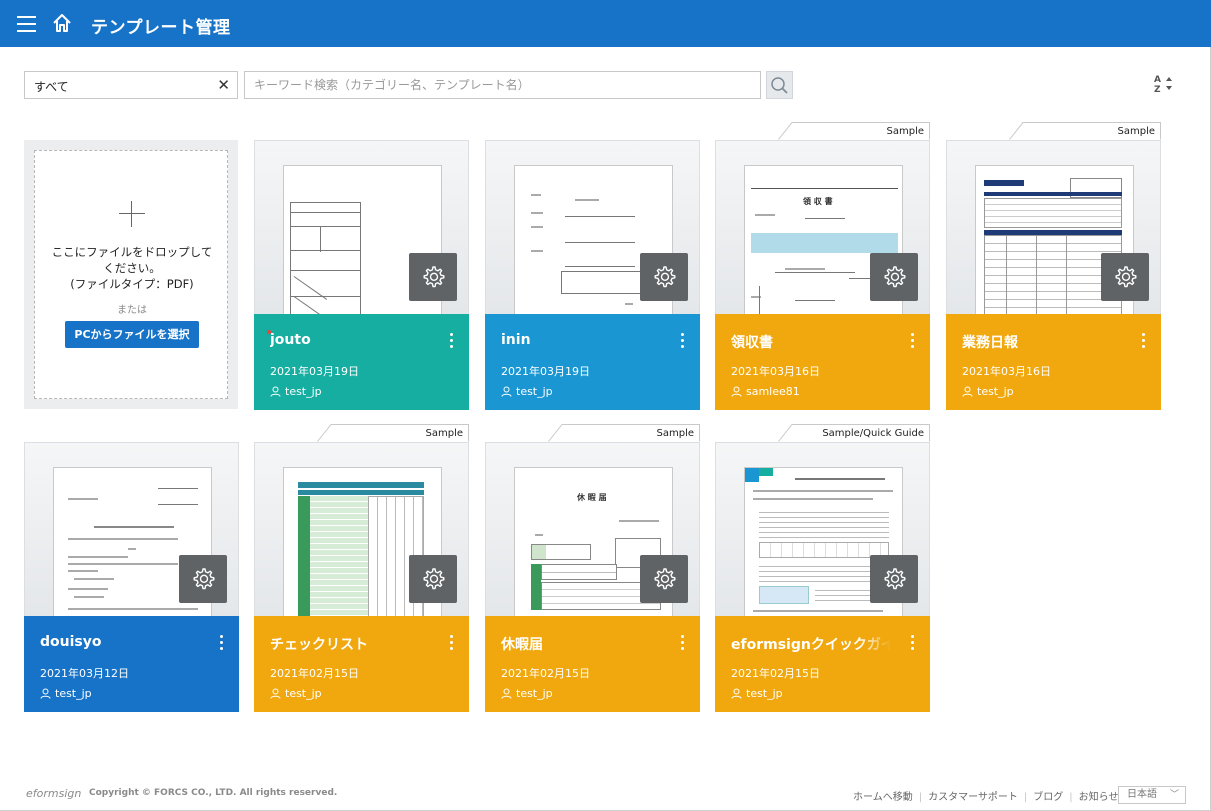 The image size is (1211, 811). I want to click on template-card: douisyo 2021年03月12日 test_jp, so click(131, 577).